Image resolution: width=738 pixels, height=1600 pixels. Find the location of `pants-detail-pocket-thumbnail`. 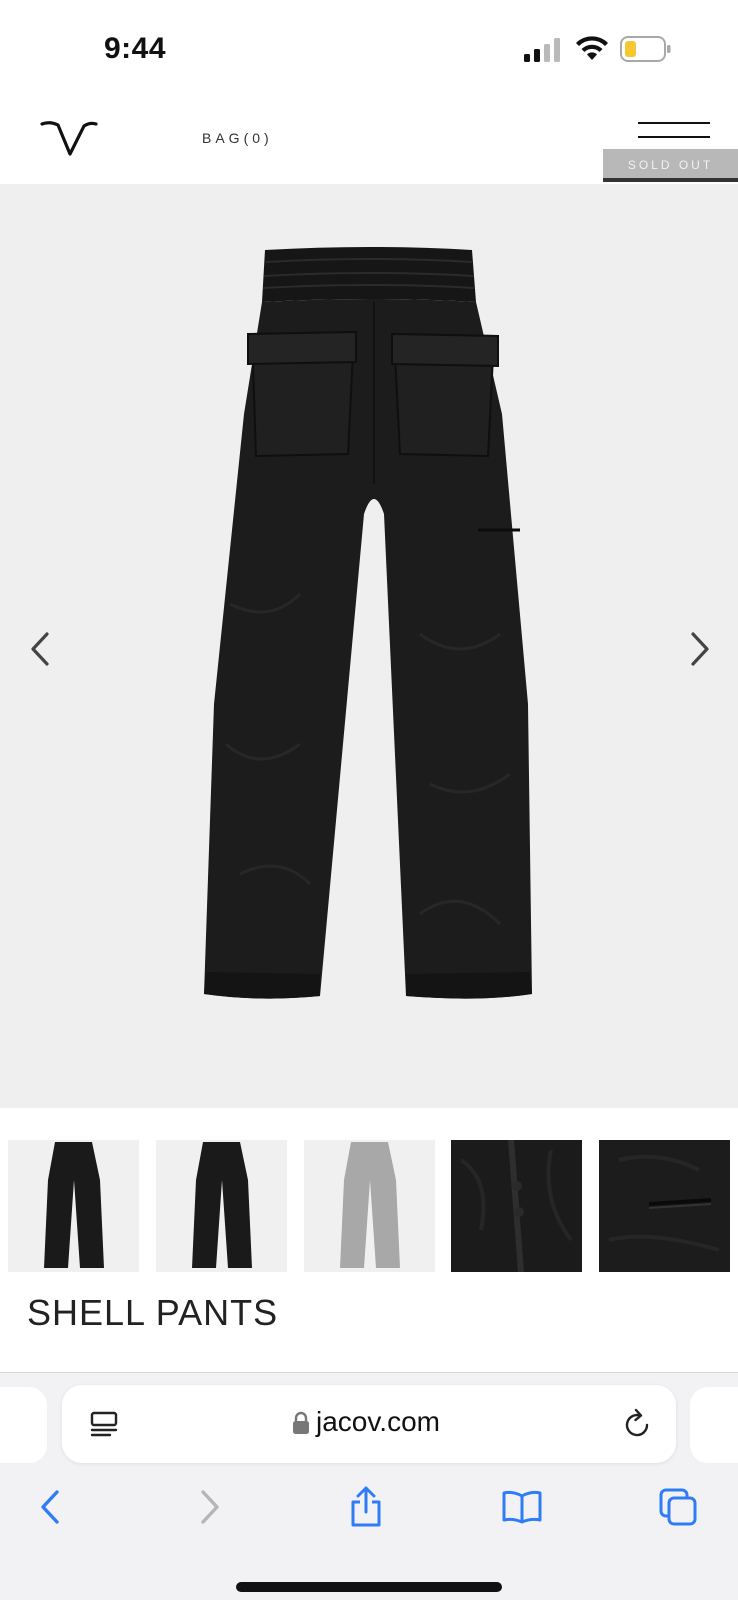

pants-detail-pocket-thumbnail is located at coordinates (664, 1203).